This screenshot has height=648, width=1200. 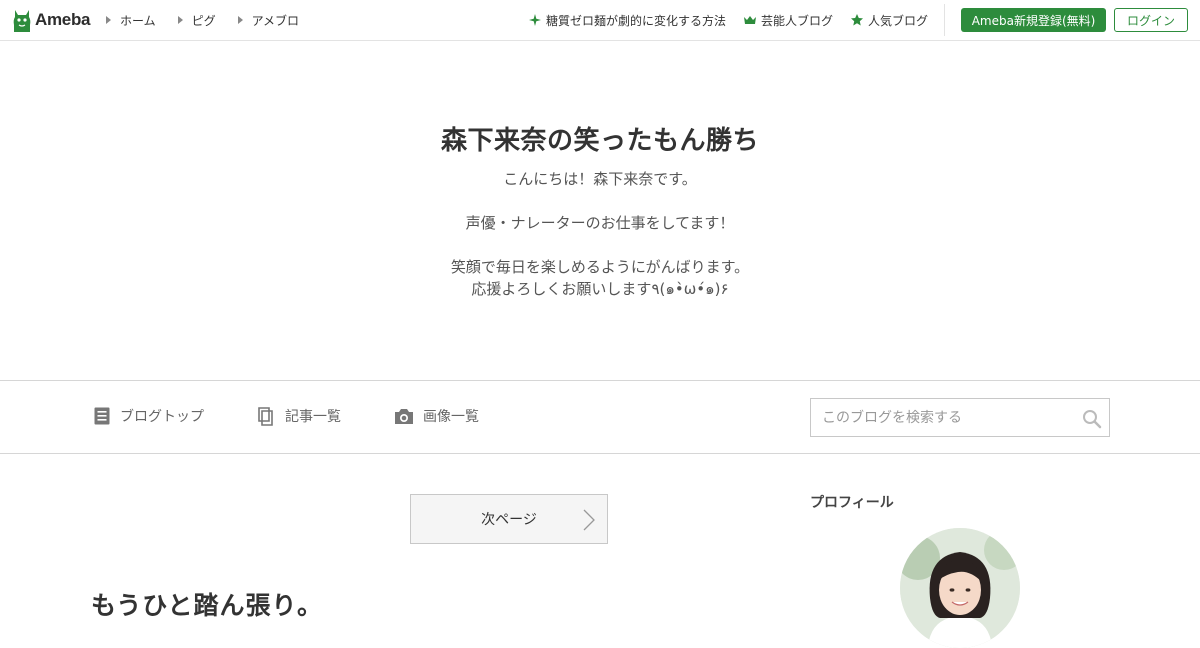 I want to click on nav-home-label: ホーム, so click(x=138, y=20).